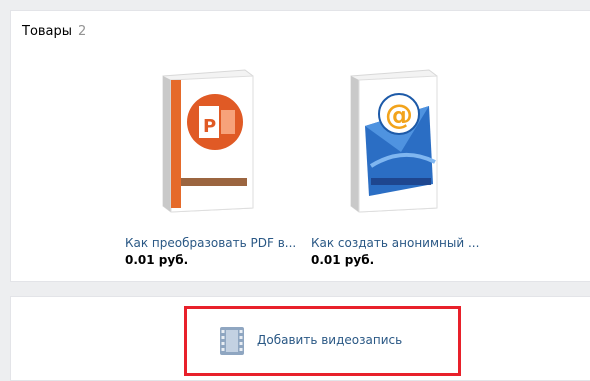  Describe the element at coordinates (232, 341) in the screenshot. I see `film-icon` at that location.